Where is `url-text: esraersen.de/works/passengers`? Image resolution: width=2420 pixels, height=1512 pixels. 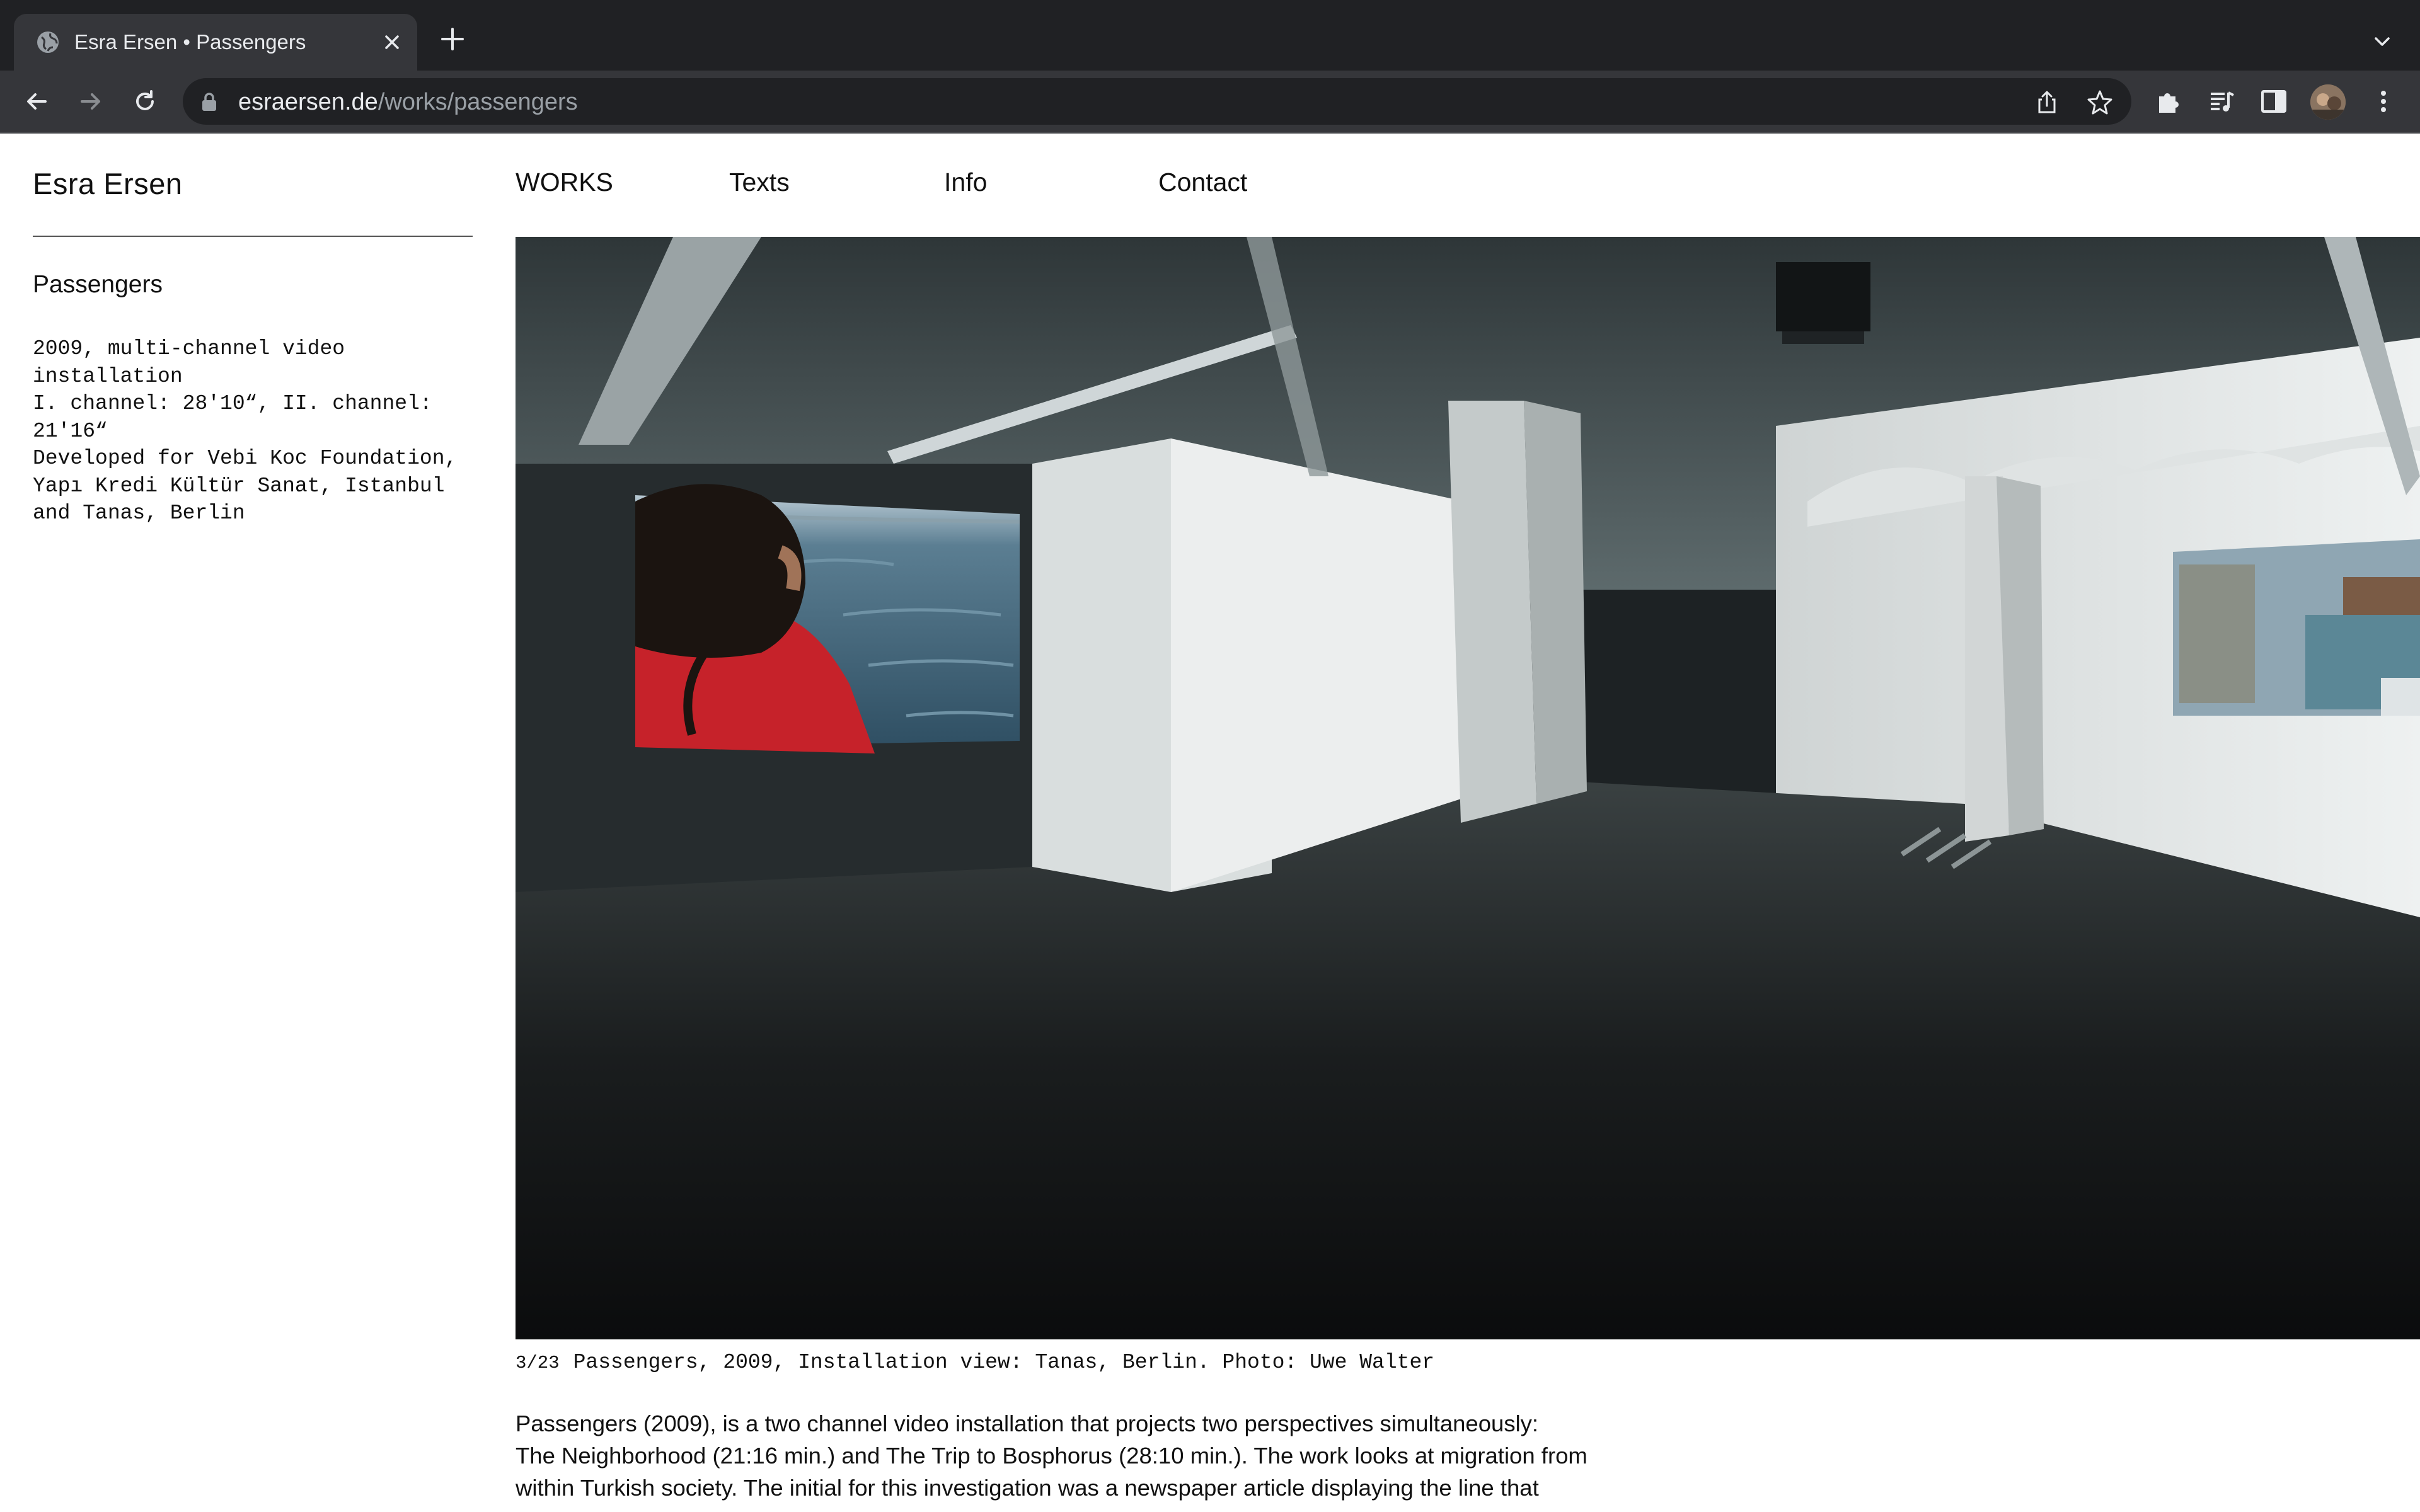
url-text: esraersen.de/works/passengers is located at coordinates (408, 102).